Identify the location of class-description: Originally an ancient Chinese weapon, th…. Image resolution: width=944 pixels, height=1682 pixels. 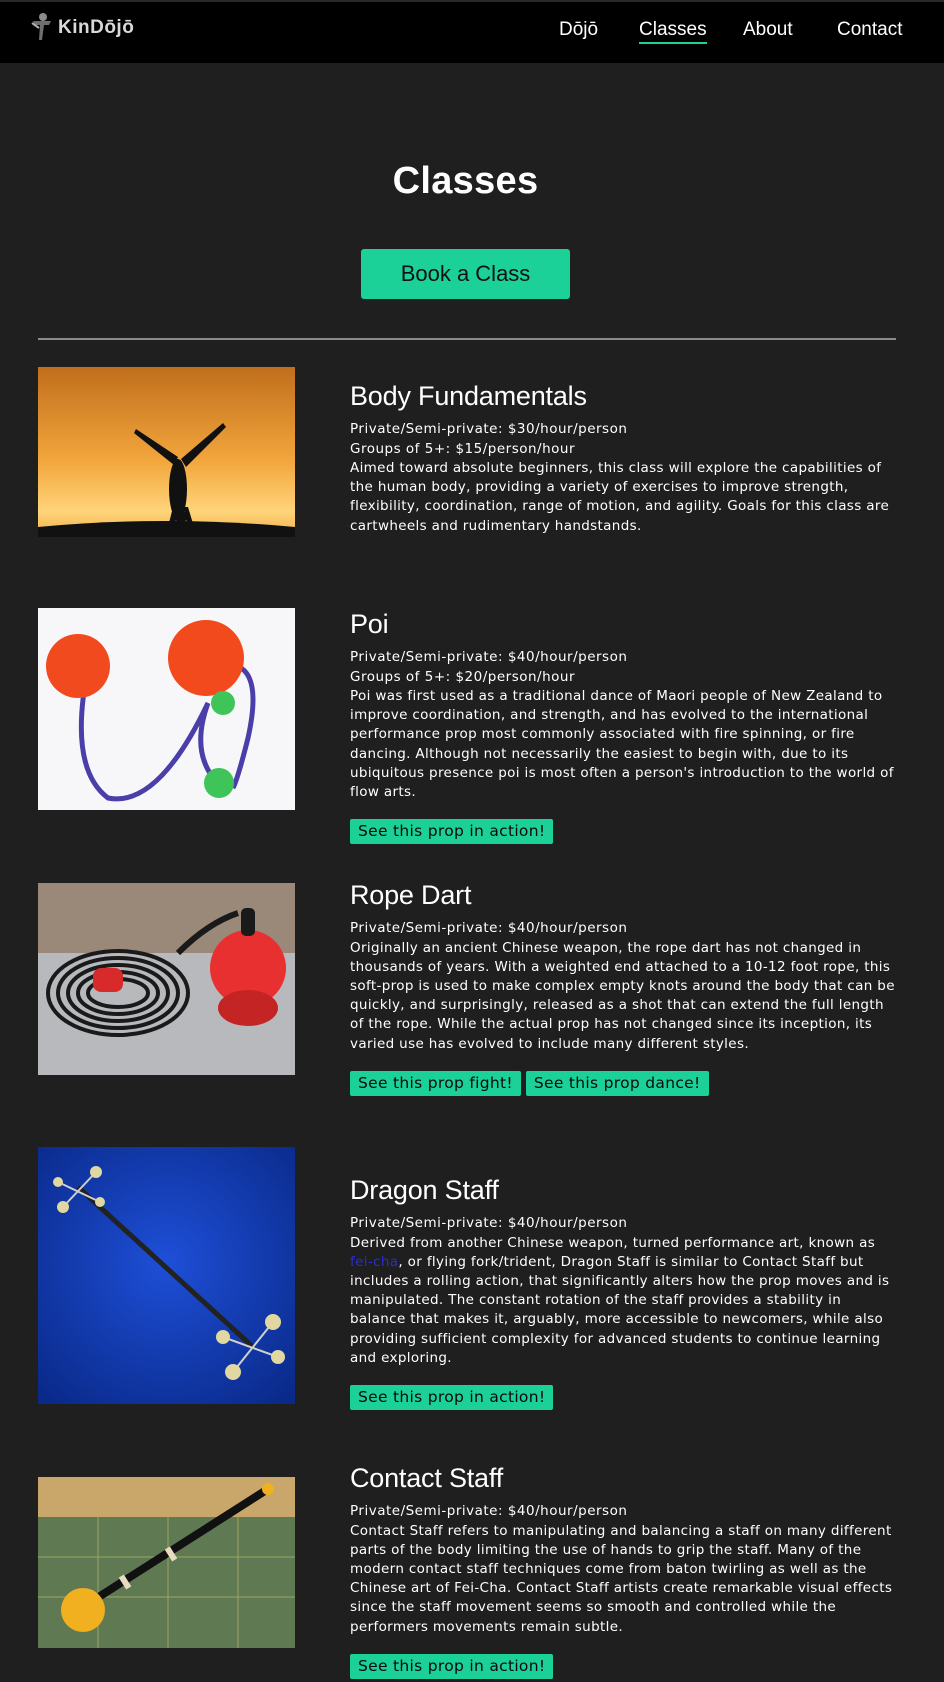
(622, 995).